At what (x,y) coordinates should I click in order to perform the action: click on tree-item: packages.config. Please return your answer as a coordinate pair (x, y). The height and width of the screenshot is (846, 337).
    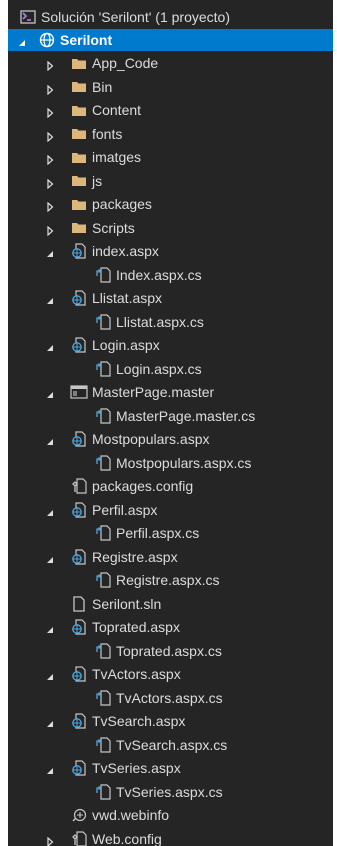
    Looking at the image, I should click on (170, 486).